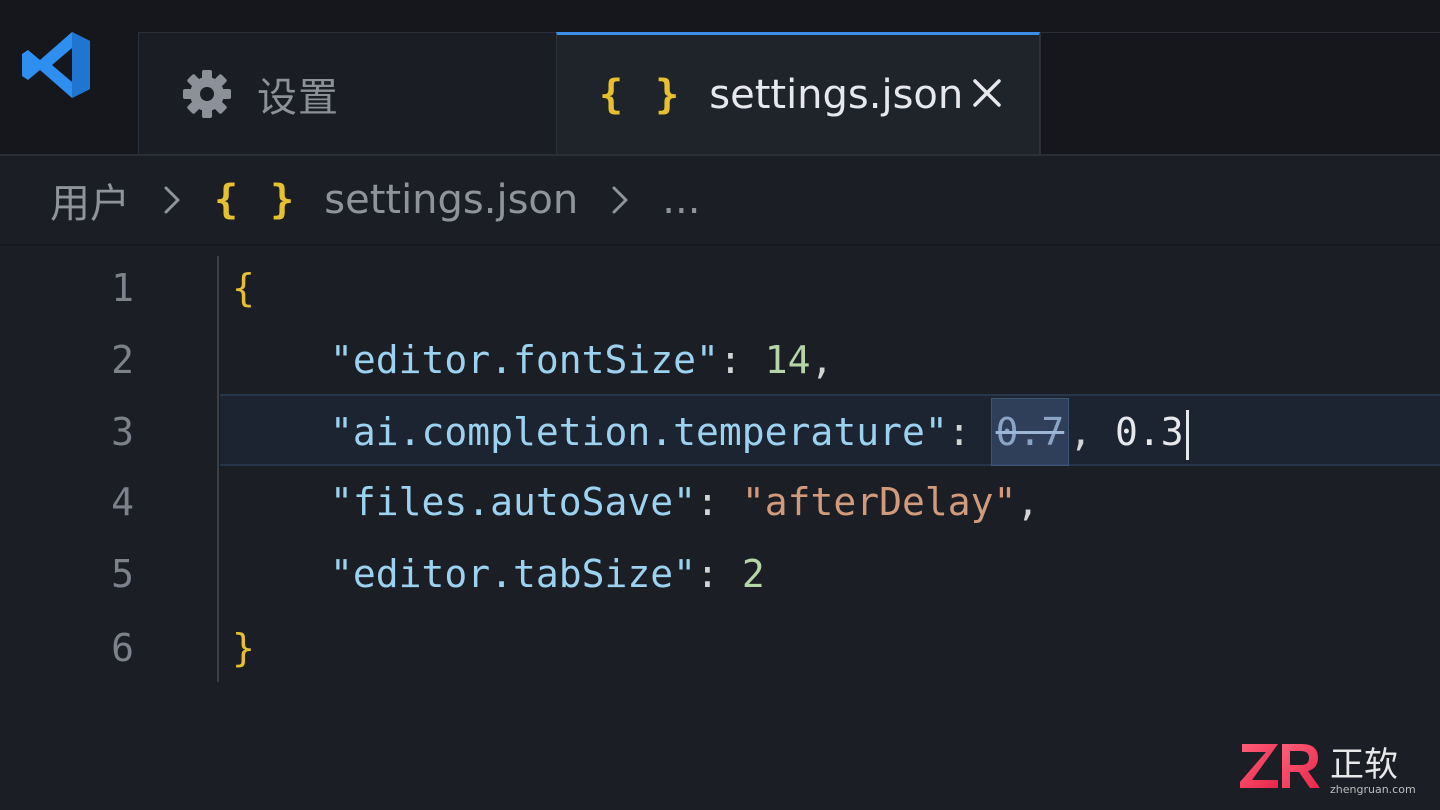 This screenshot has width=1440, height=810. Describe the element at coordinates (122, 288) in the screenshot. I see `line-number: 1` at that location.